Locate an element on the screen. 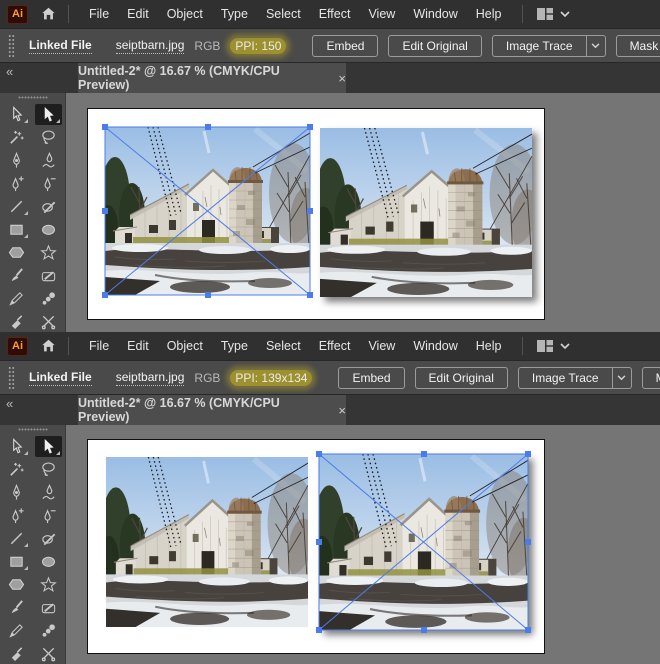  document-tab-title: Untitled-2* @ 16.67 % (CMYK/CPU Preview) is located at coordinates (179, 78).